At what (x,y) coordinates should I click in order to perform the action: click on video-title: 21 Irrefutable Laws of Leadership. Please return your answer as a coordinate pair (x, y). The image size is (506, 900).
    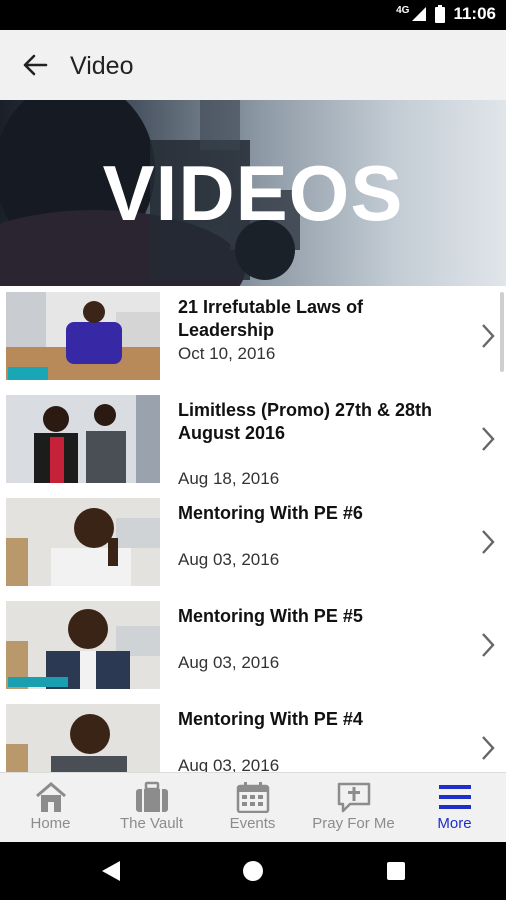
    Looking at the image, I should click on (271, 318).